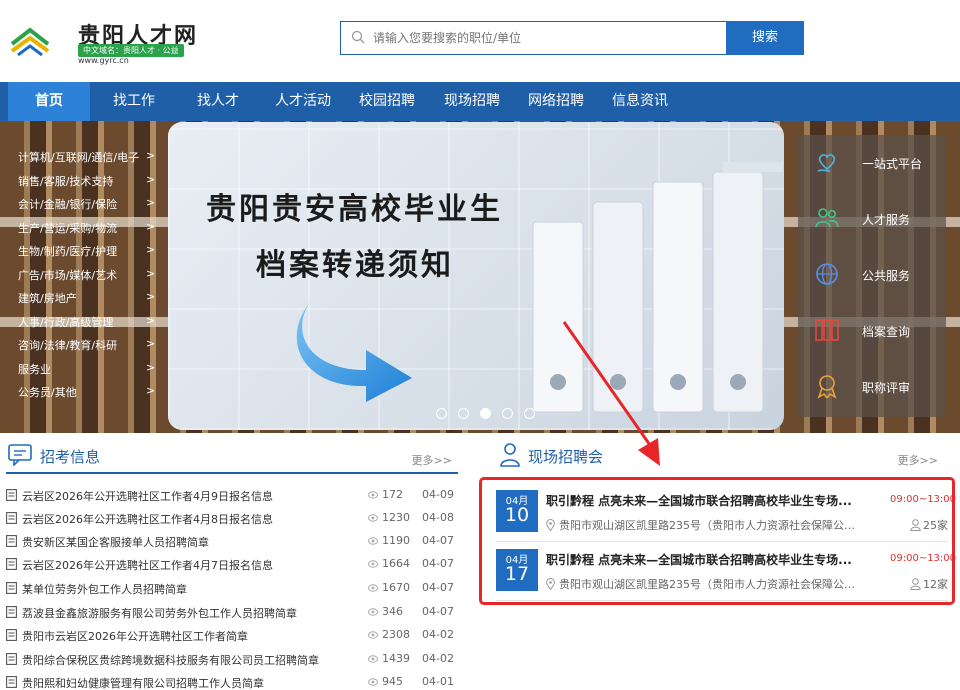  What do you see at coordinates (47, 300) in the screenshot?
I see `category-item: 建筑/房地产` at bounding box center [47, 300].